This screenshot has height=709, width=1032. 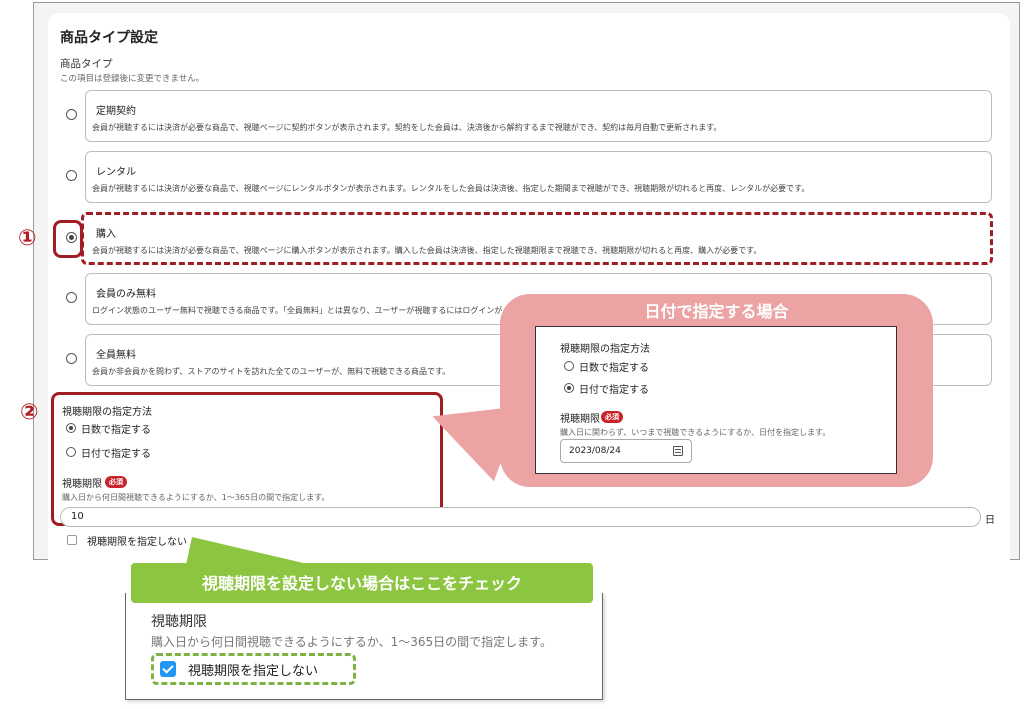 What do you see at coordinates (605, 349) in the screenshot?
I see `callout-method-label: 視聴期限の指定方法` at bounding box center [605, 349].